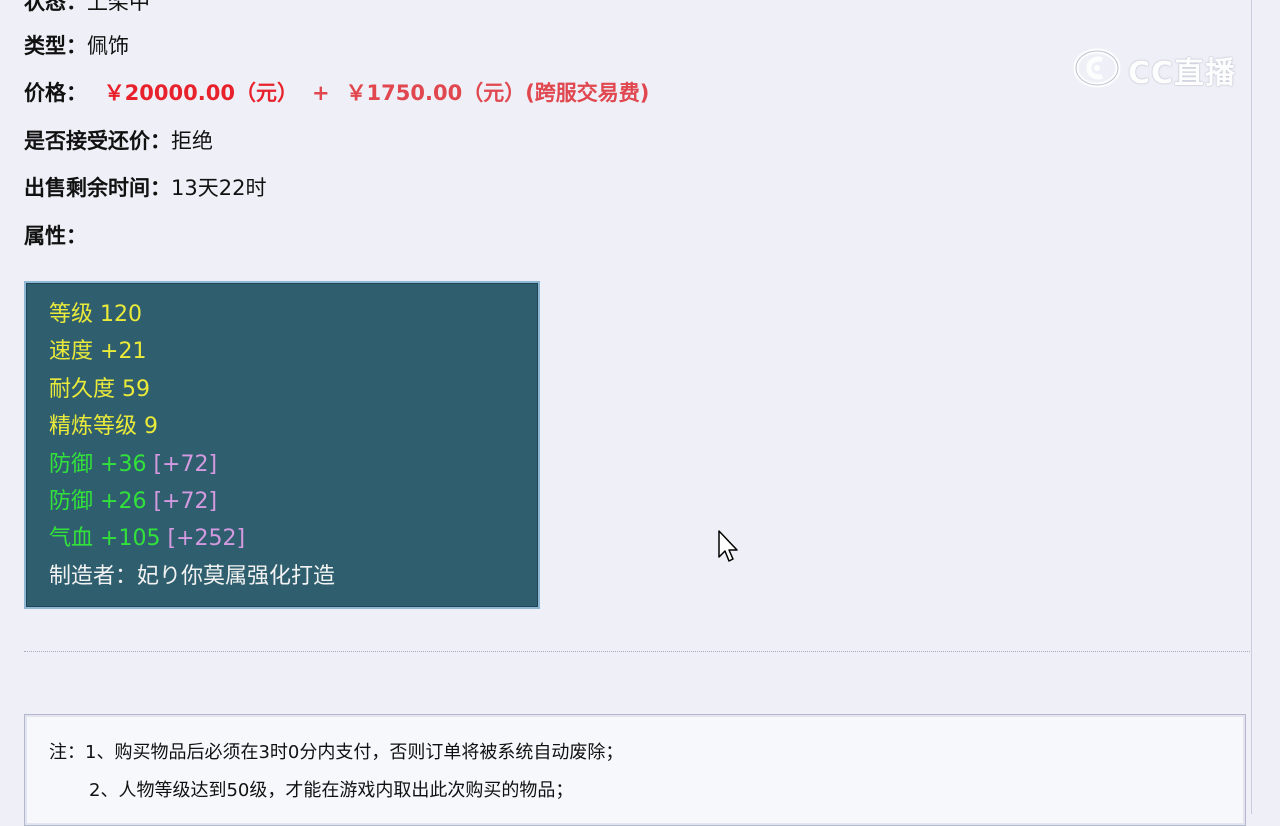 Image resolution: width=1280 pixels, height=826 pixels. I want to click on section-divider, so click(637, 651).